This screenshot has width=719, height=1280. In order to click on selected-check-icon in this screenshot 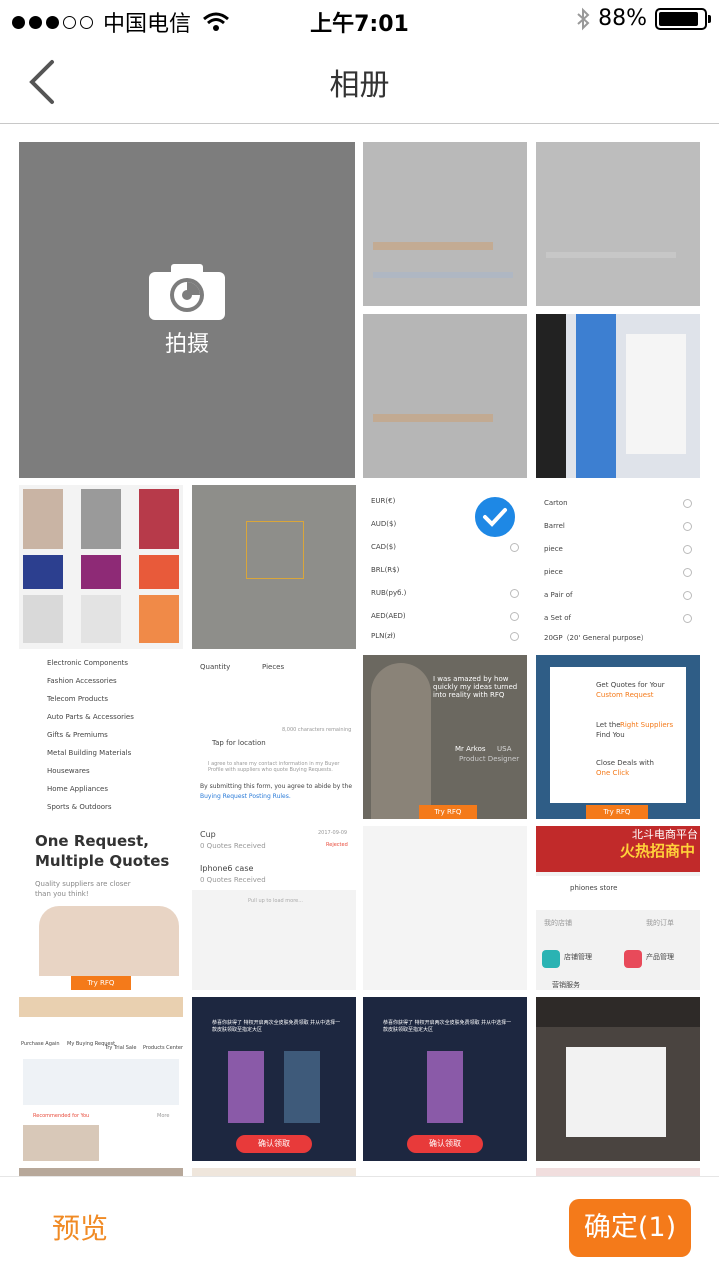, I will do `click(495, 517)`.